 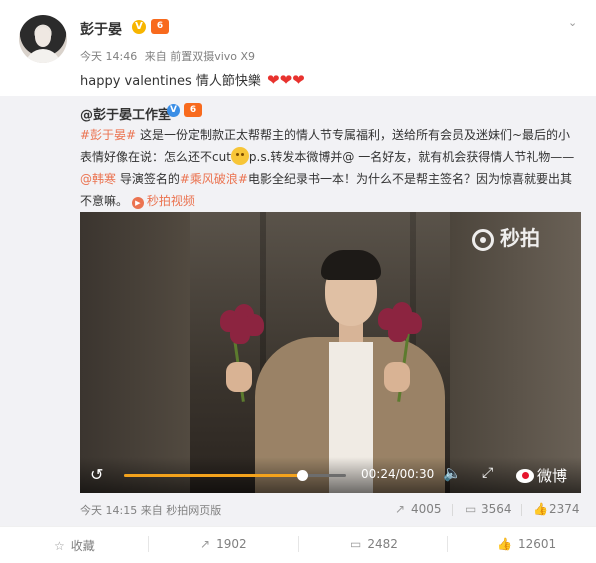 I want to click on video-progress-fill, so click(x=213, y=475).